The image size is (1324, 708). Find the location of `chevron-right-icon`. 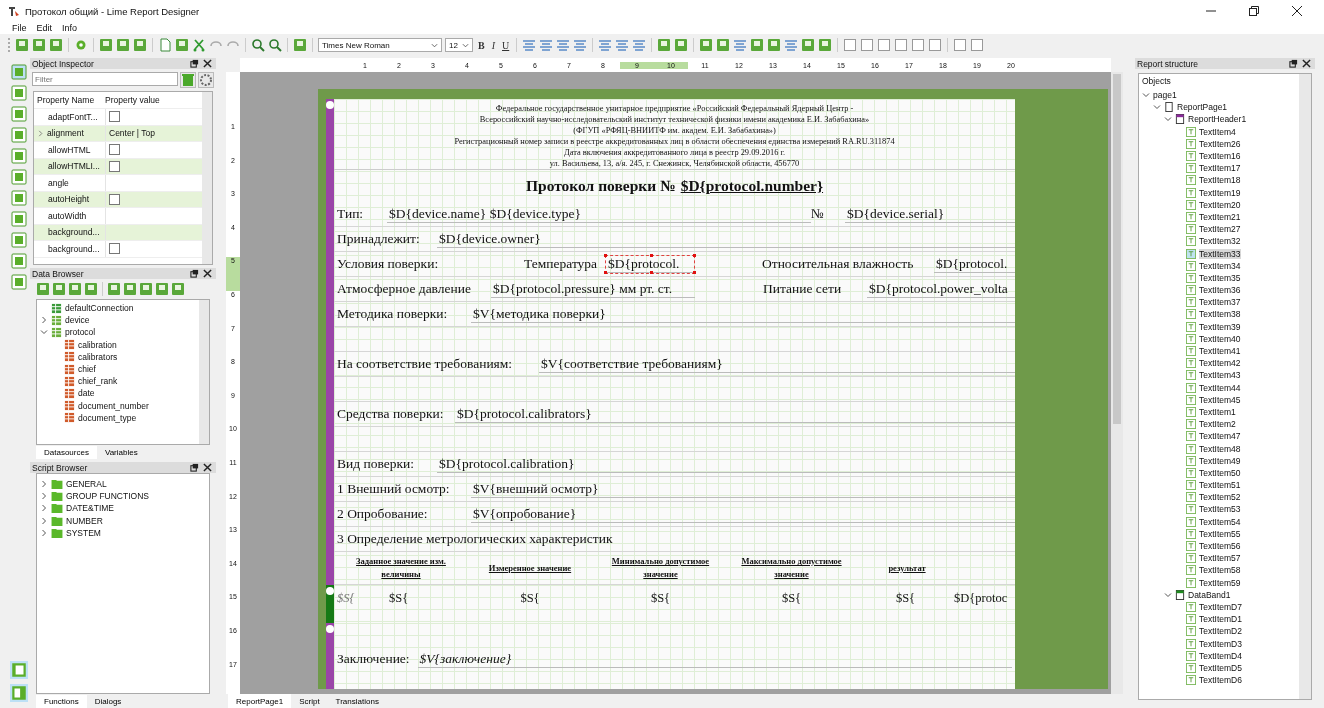

chevron-right-icon is located at coordinates (40, 133).